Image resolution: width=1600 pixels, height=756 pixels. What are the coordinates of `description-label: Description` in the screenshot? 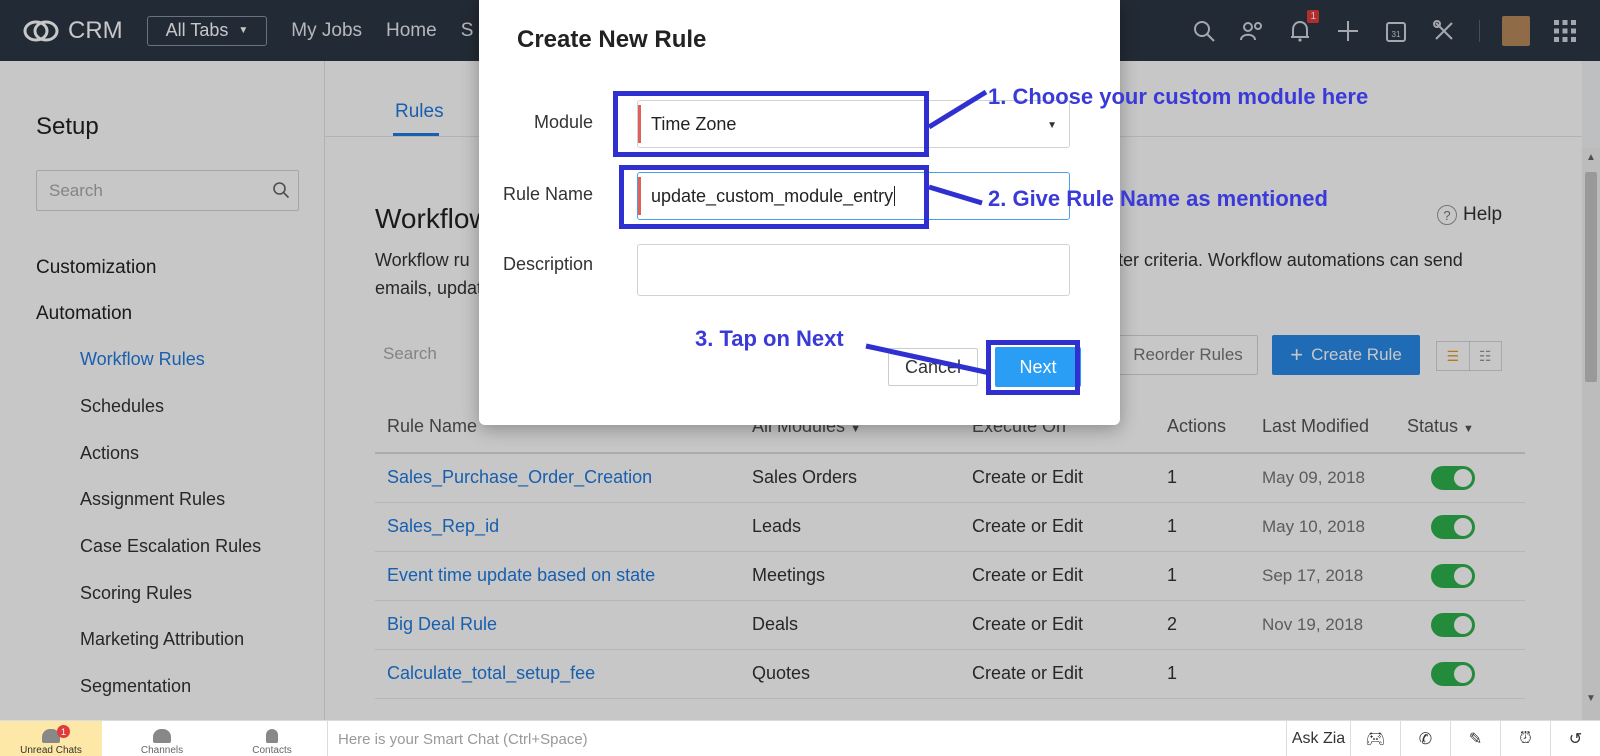 It's located at (547, 264).